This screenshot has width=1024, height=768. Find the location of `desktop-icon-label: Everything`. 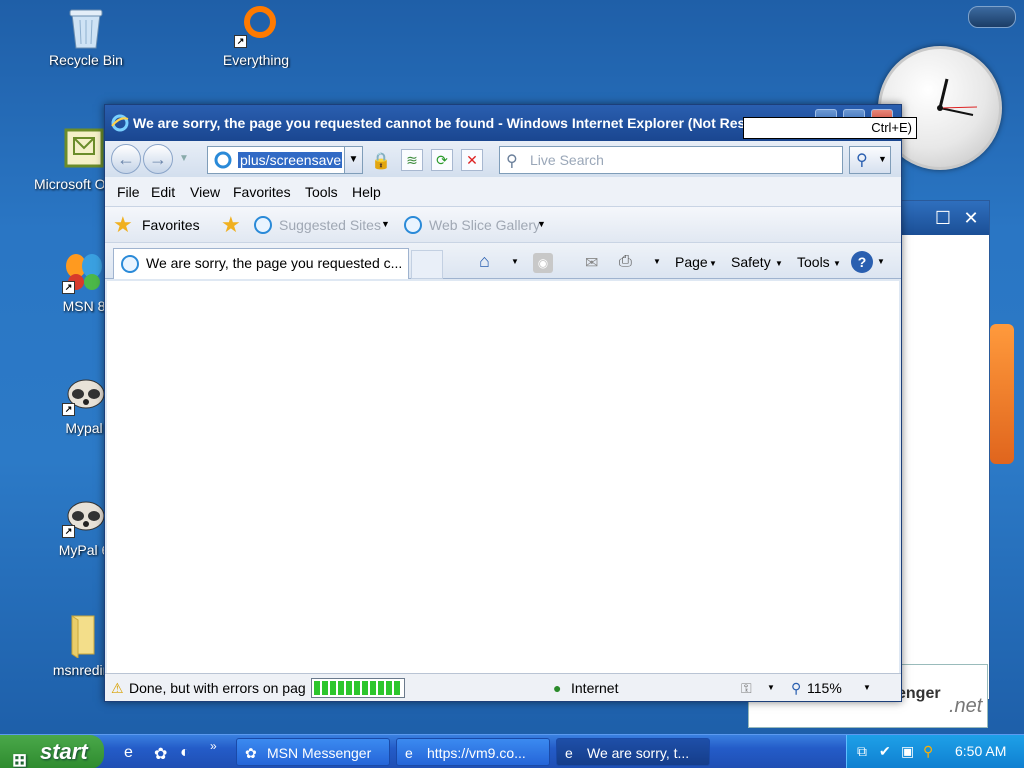

desktop-icon-label: Everything is located at coordinates (256, 60).